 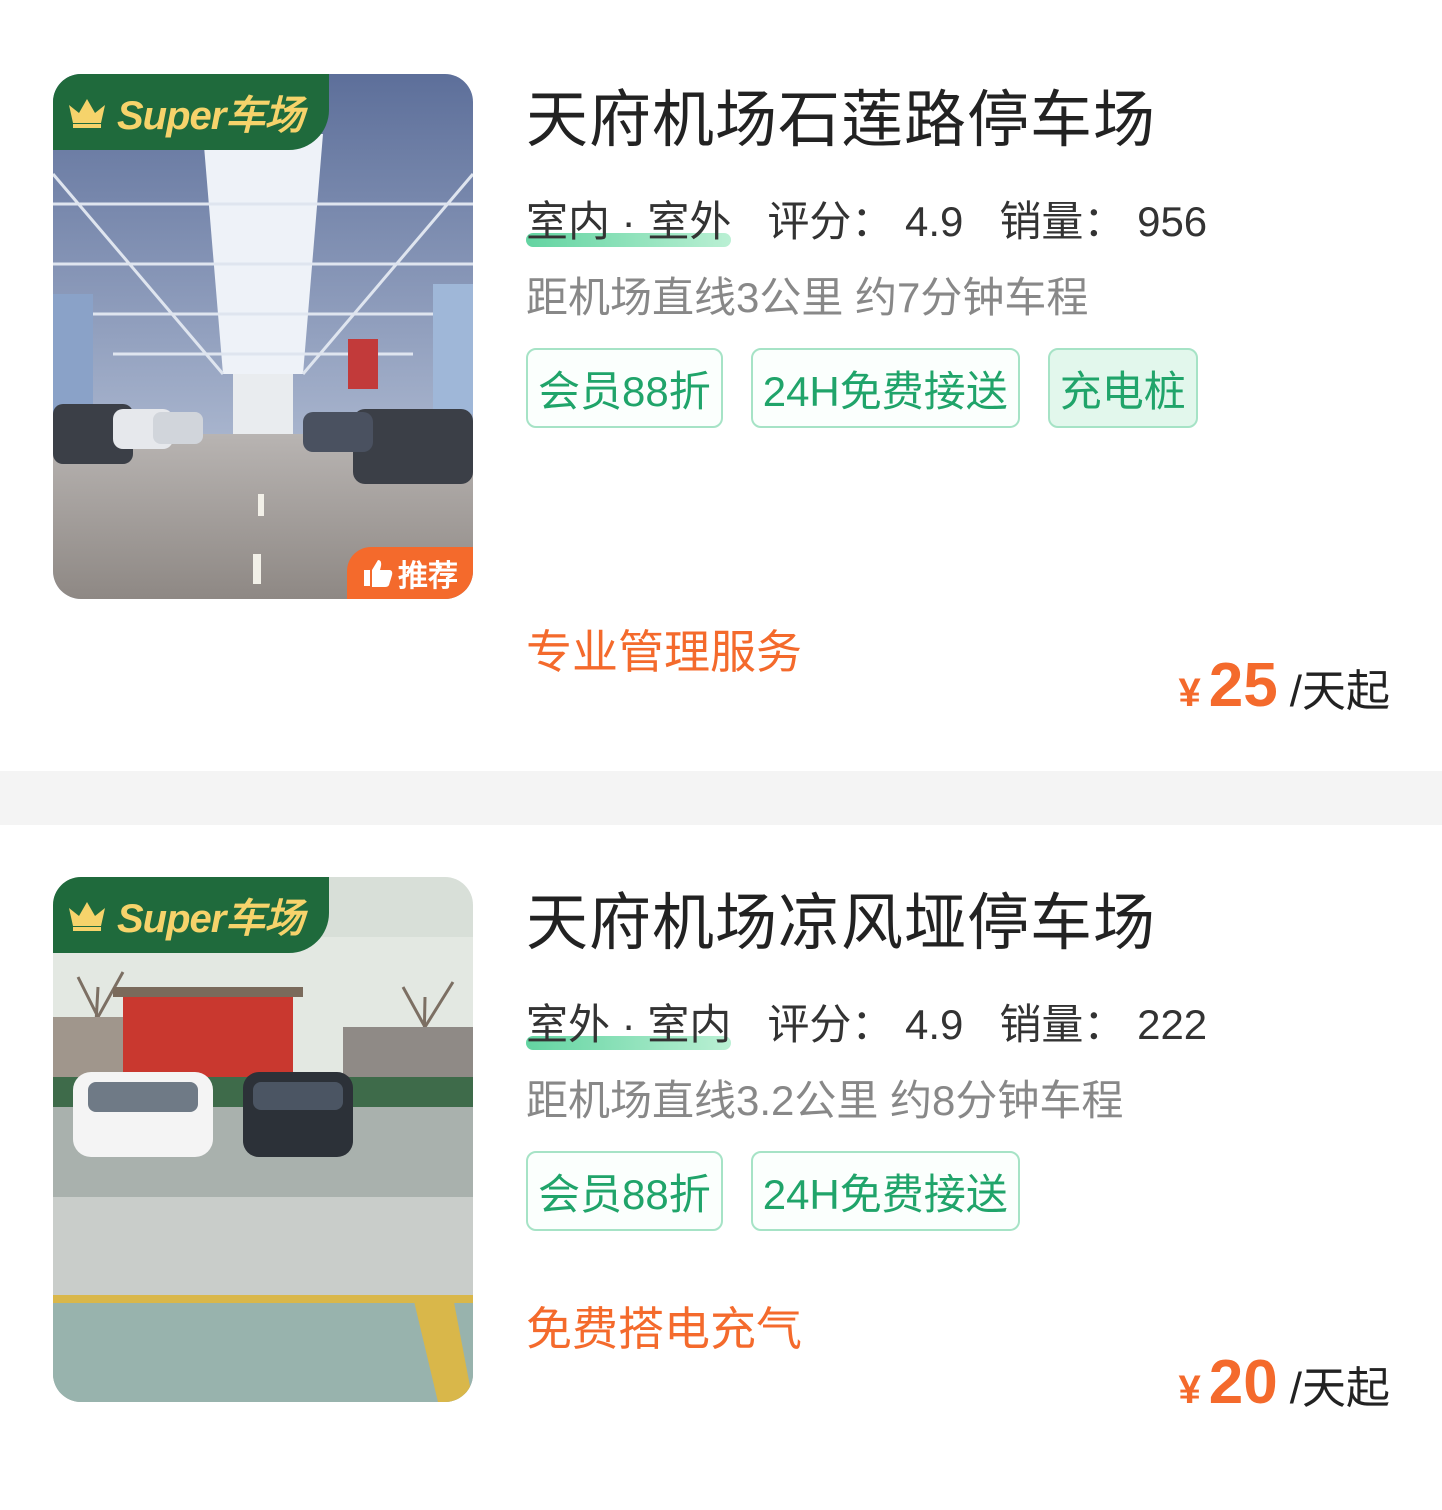 I want to click on outdoor-lot-image, so click(x=263, y=1139).